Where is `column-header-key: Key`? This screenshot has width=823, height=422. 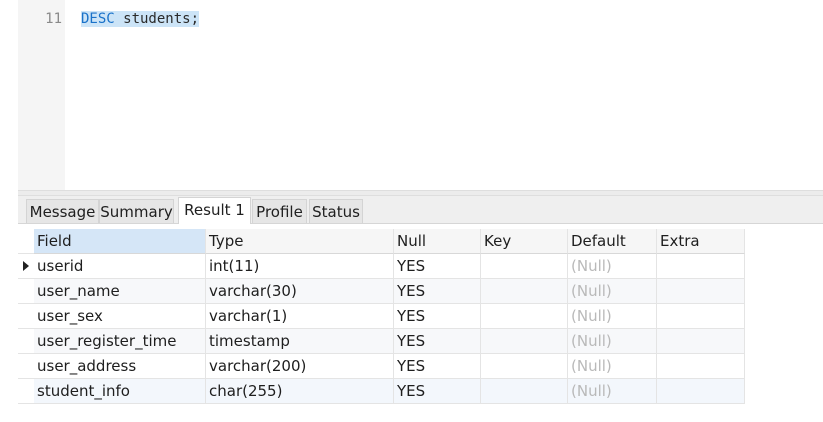
column-header-key: Key is located at coordinates (524, 241).